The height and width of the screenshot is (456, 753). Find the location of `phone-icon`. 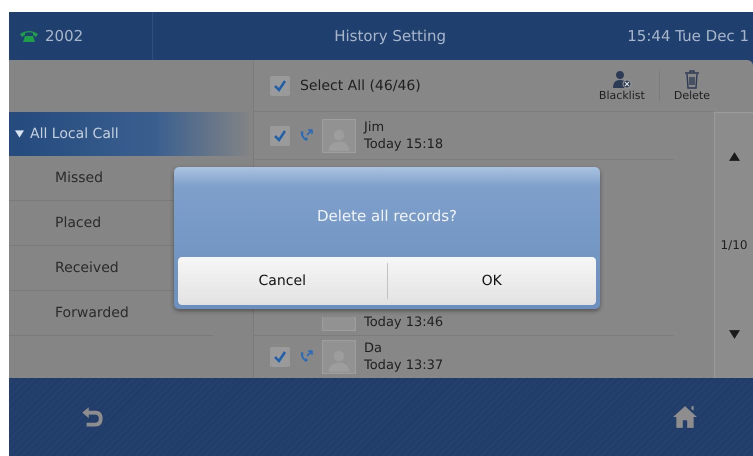

phone-icon is located at coordinates (29, 36).